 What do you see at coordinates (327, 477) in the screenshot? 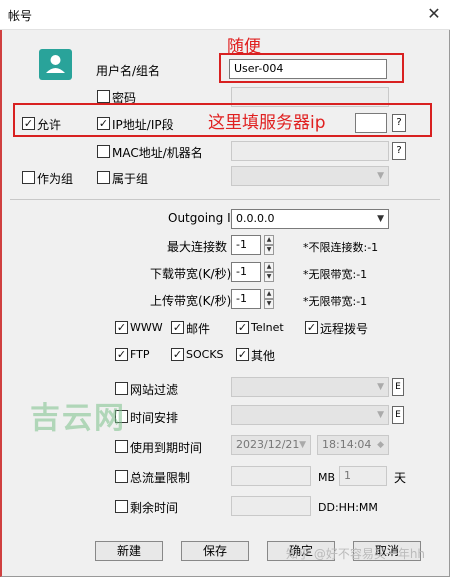
I see `traffic-unit: MB` at bounding box center [327, 477].